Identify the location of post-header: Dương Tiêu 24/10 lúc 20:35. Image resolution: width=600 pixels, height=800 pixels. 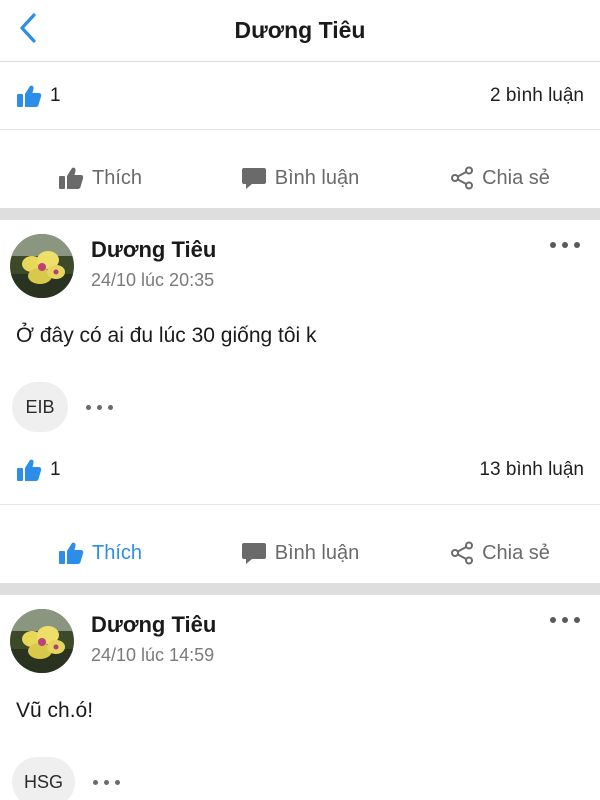
(300, 266).